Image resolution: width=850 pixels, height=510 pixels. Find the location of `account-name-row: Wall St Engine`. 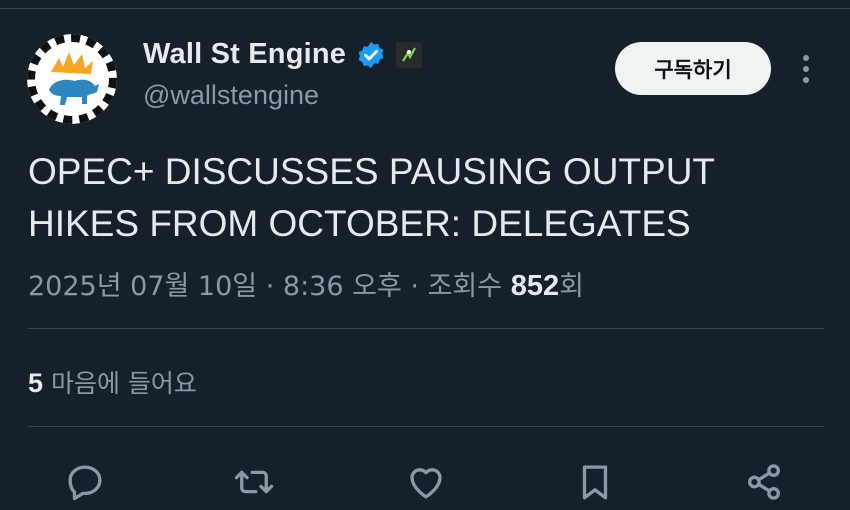

account-name-row: Wall St Engine is located at coordinates (283, 54).